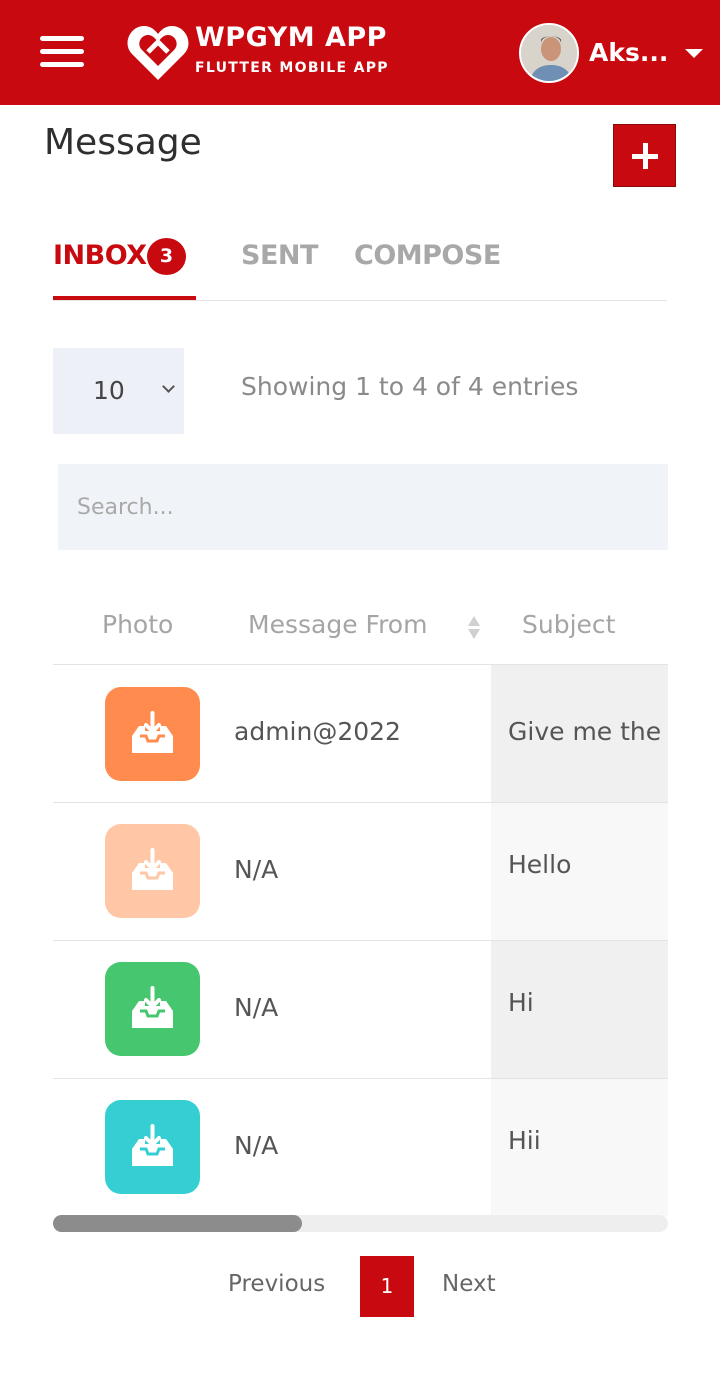 The image size is (720, 1399). Describe the element at coordinates (279, 255) in the screenshot. I see `tab-sent: SENT` at that location.